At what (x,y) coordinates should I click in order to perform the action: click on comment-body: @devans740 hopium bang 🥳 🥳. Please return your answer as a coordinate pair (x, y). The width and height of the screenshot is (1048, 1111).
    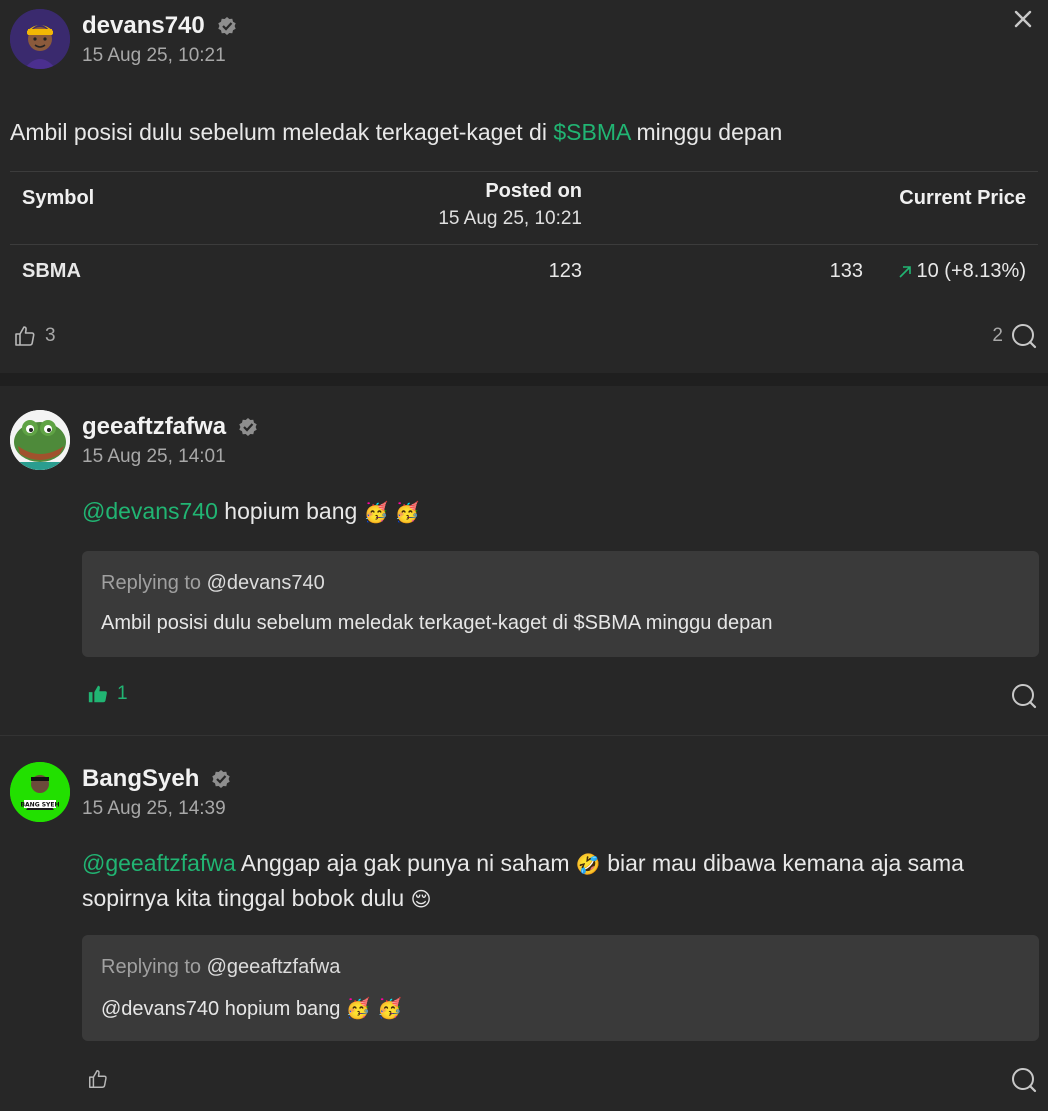
    Looking at the image, I should click on (251, 511).